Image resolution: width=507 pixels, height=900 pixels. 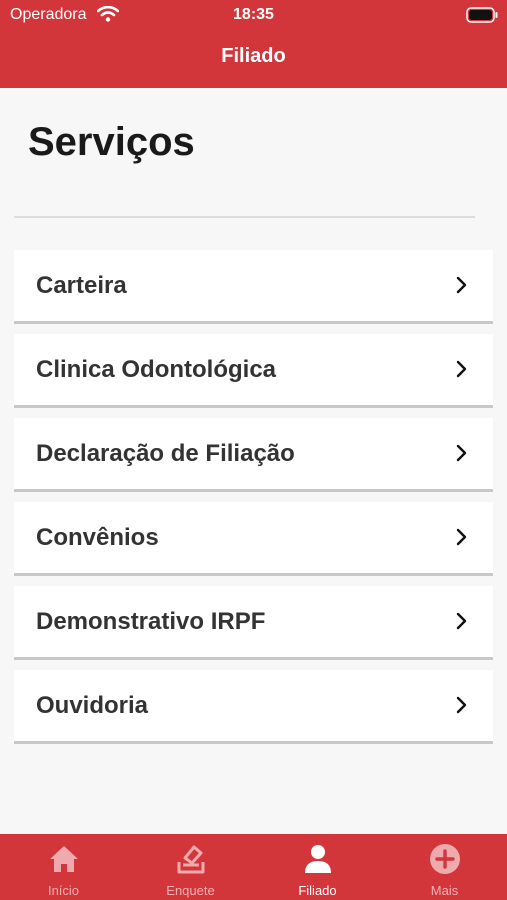 What do you see at coordinates (97, 537) in the screenshot?
I see `service-label: Convênios` at bounding box center [97, 537].